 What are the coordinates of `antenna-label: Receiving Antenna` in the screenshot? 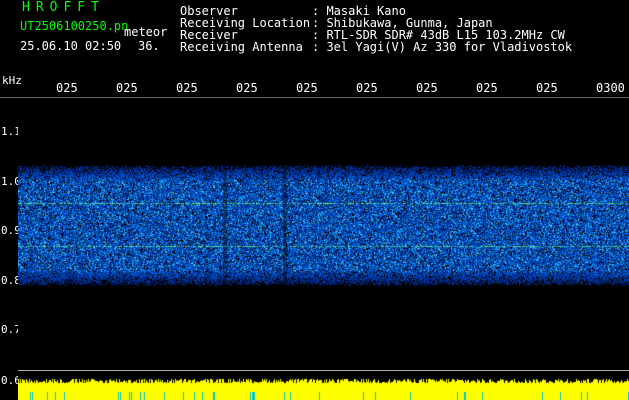 It's located at (241, 47).